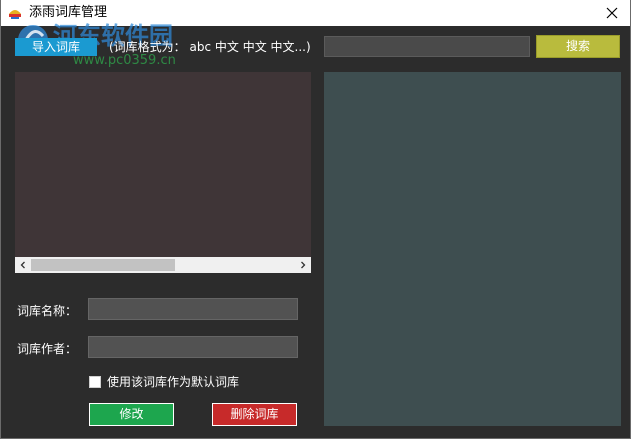 The image size is (631, 439). Describe the element at coordinates (193, 347) in the screenshot. I see `dictionary-author-input` at that location.